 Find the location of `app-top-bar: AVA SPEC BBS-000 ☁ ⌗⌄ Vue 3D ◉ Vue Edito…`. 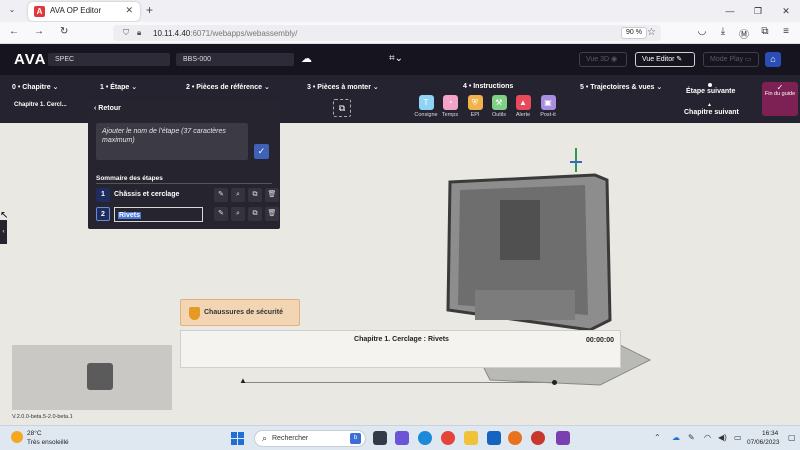

app-top-bar: AVA SPEC BBS-000 ☁ ⌗⌄ Vue 3D ◉ Vue Edito… is located at coordinates (400, 59).